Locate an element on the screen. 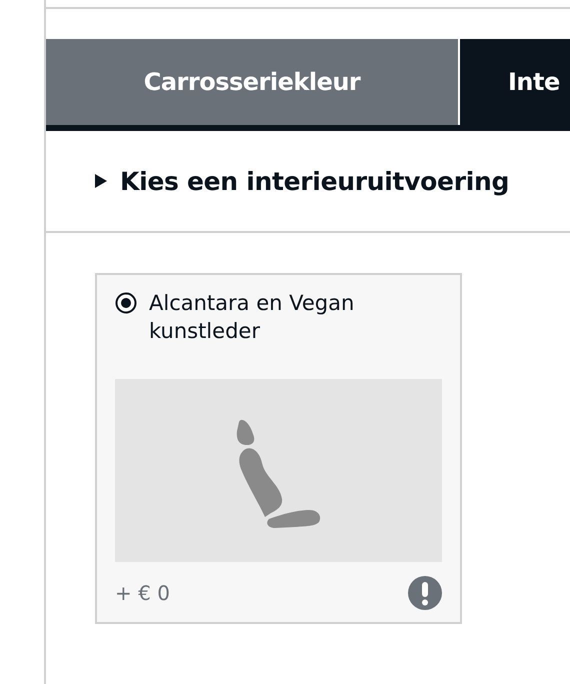  tab: Inte is located at coordinates (515, 82).